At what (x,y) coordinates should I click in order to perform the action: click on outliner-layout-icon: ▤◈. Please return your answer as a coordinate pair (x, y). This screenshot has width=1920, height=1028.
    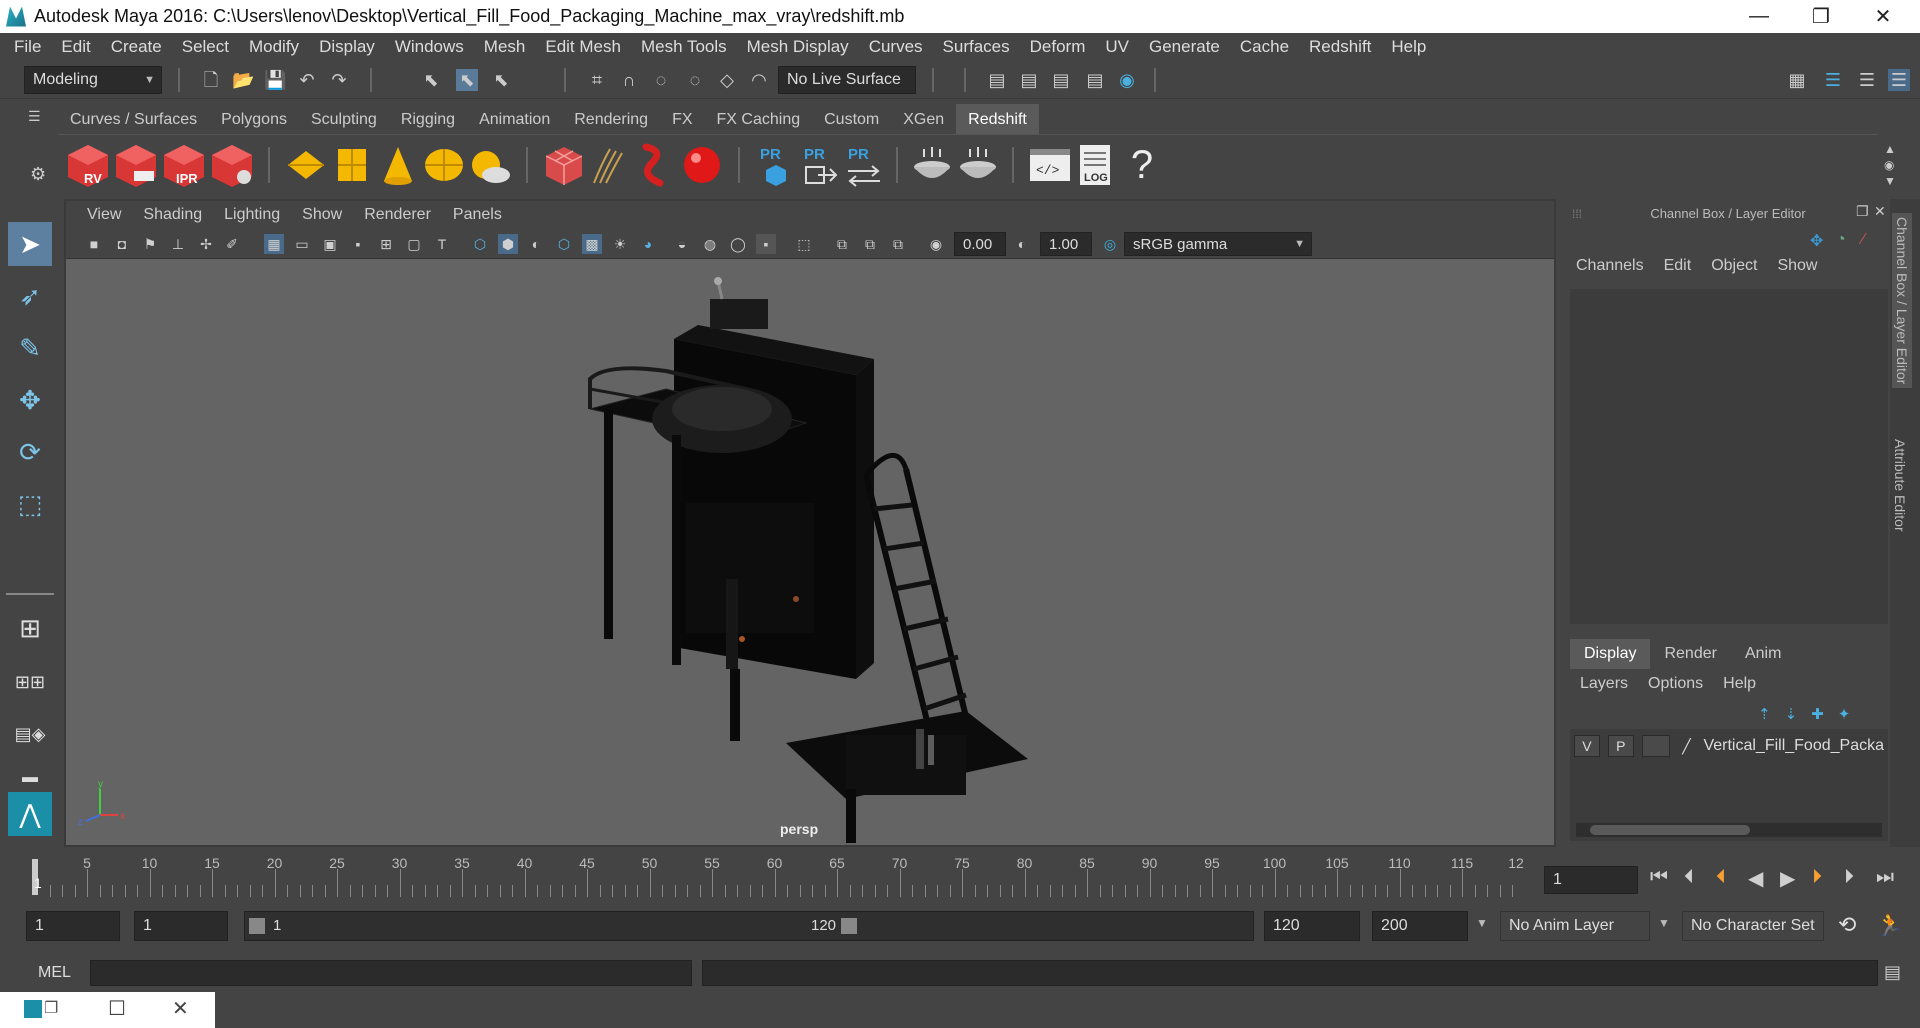
    Looking at the image, I should click on (30, 734).